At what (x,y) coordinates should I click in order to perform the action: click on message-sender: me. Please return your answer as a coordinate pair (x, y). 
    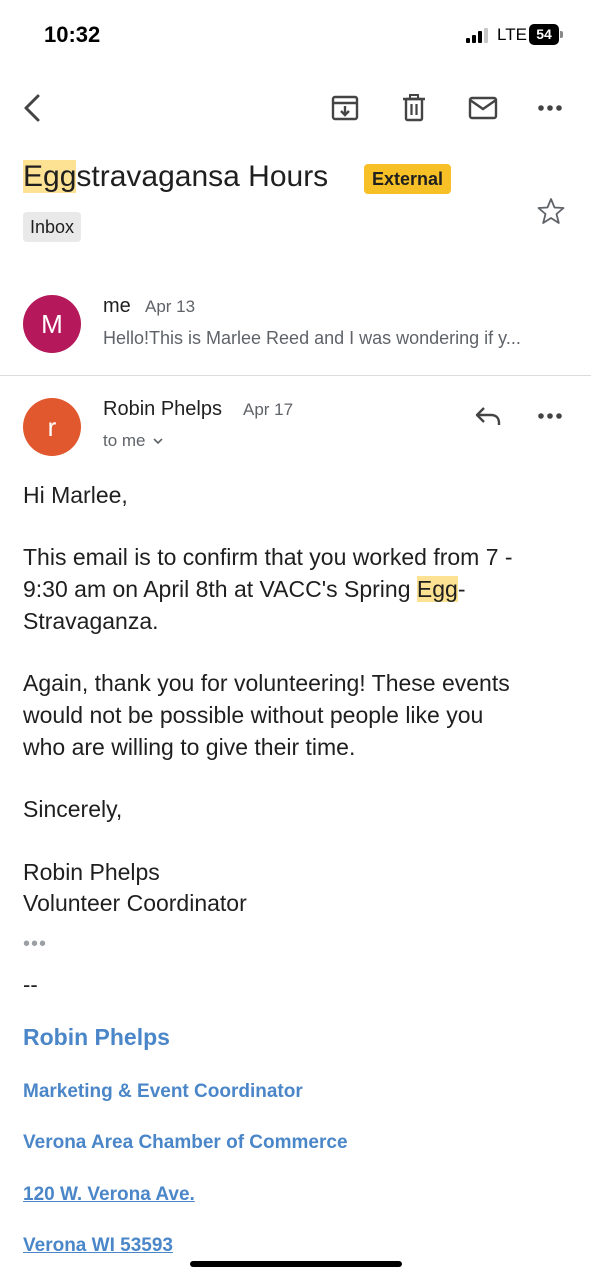
    Looking at the image, I should click on (117, 306).